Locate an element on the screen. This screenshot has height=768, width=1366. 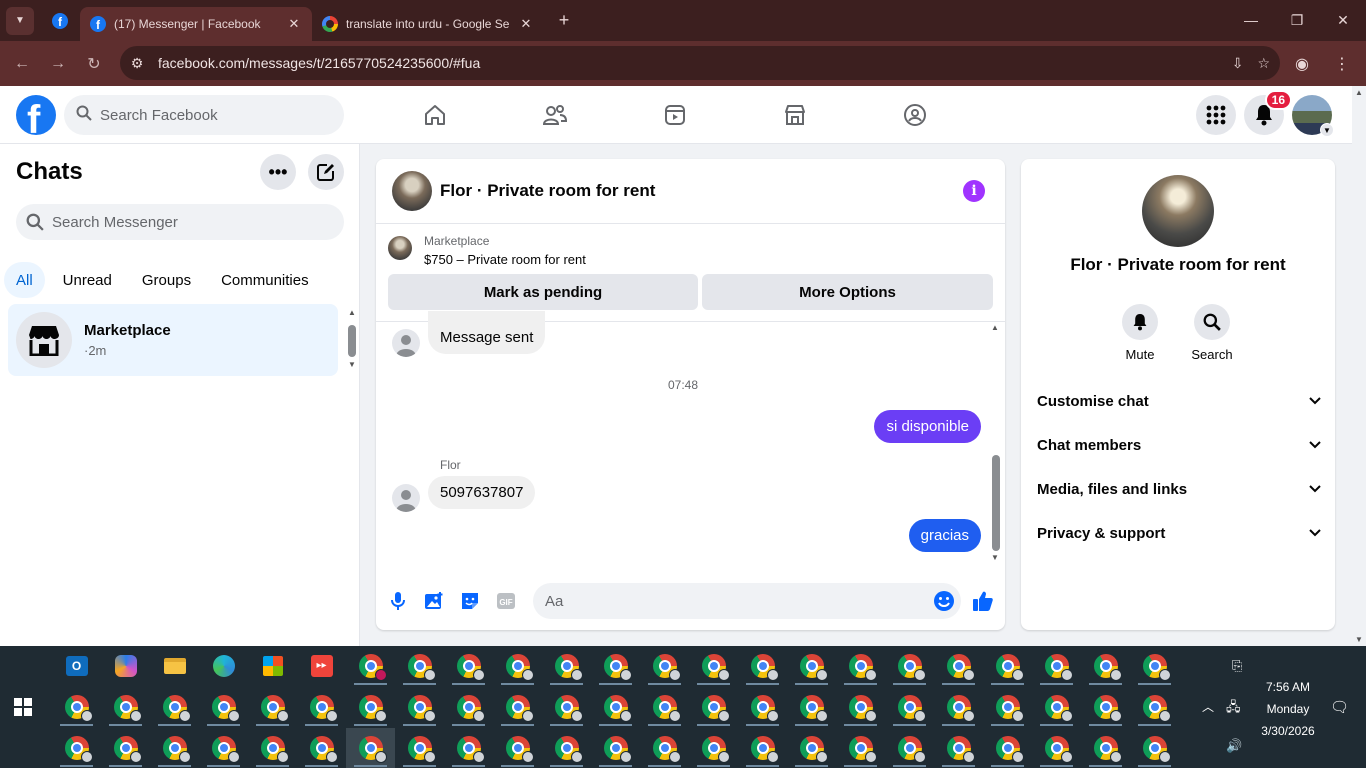
account-avatar: ▼ is located at coordinates (1313, 116).